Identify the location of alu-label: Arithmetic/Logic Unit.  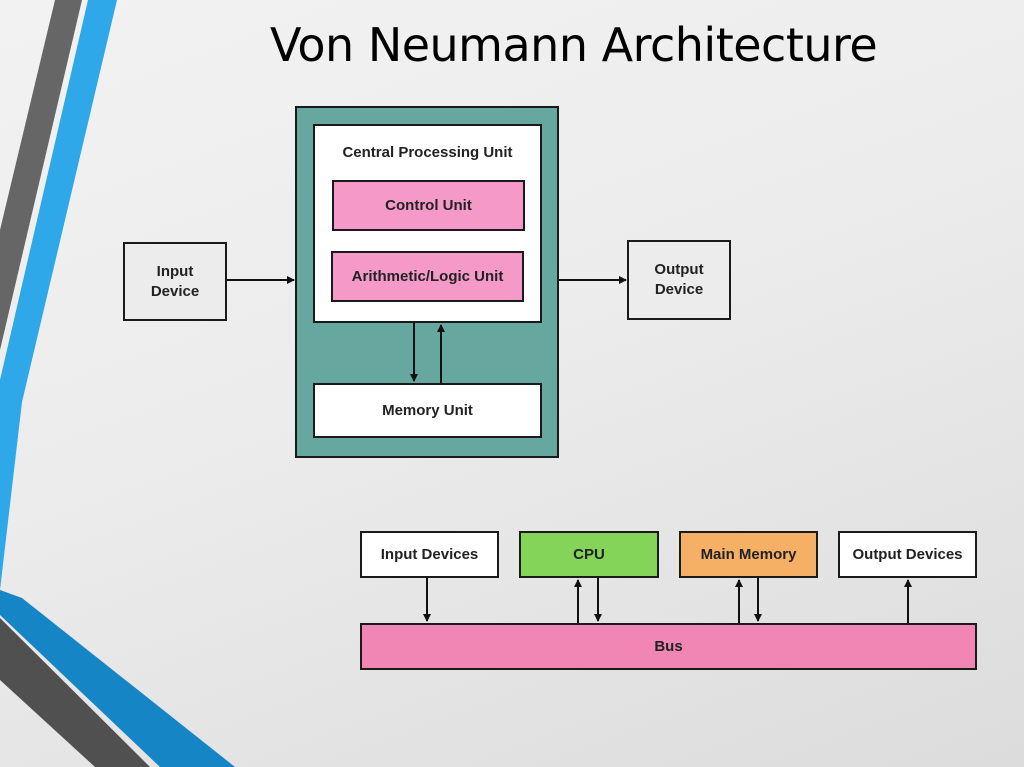
(427, 276).